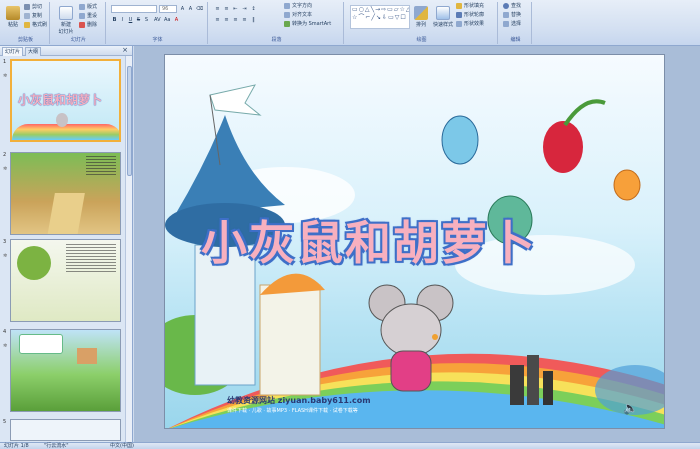 The height and width of the screenshot is (449, 700). What do you see at coordinates (66, 51) in the screenshot?
I see `panel-tabs: 幻灯片 大纲 ×` at bounding box center [66, 51].